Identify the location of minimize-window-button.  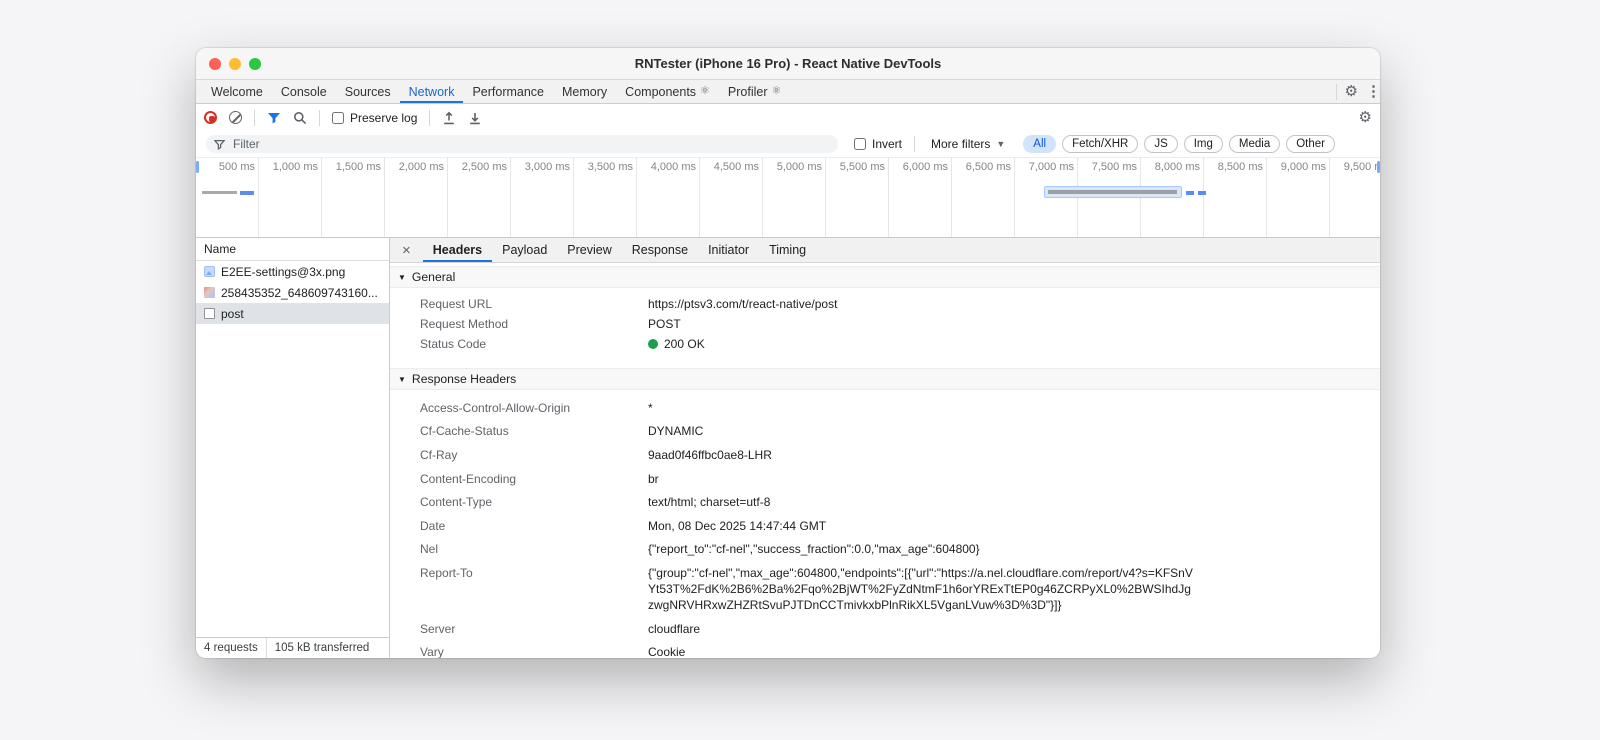
(235, 64).